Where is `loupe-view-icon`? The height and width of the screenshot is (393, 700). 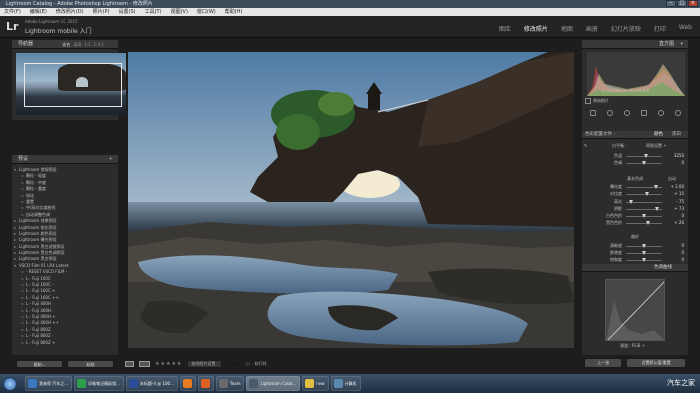
loupe-view-icon is located at coordinates (129, 363).